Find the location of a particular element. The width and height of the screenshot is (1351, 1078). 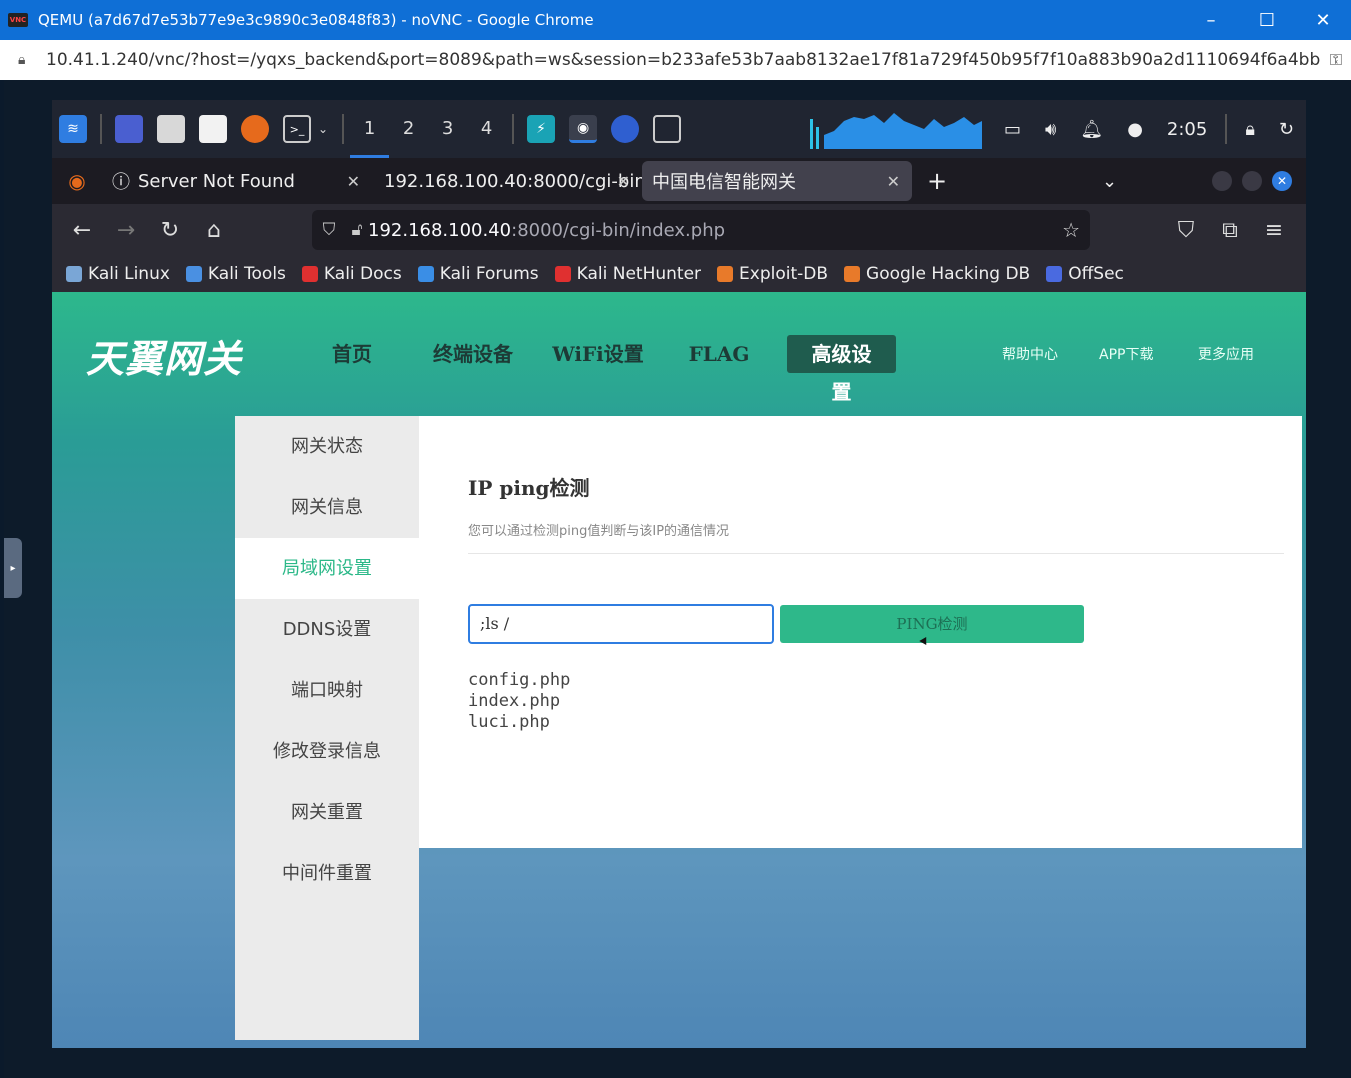

site-logo: 天翼网关 is located at coordinates (164, 355).